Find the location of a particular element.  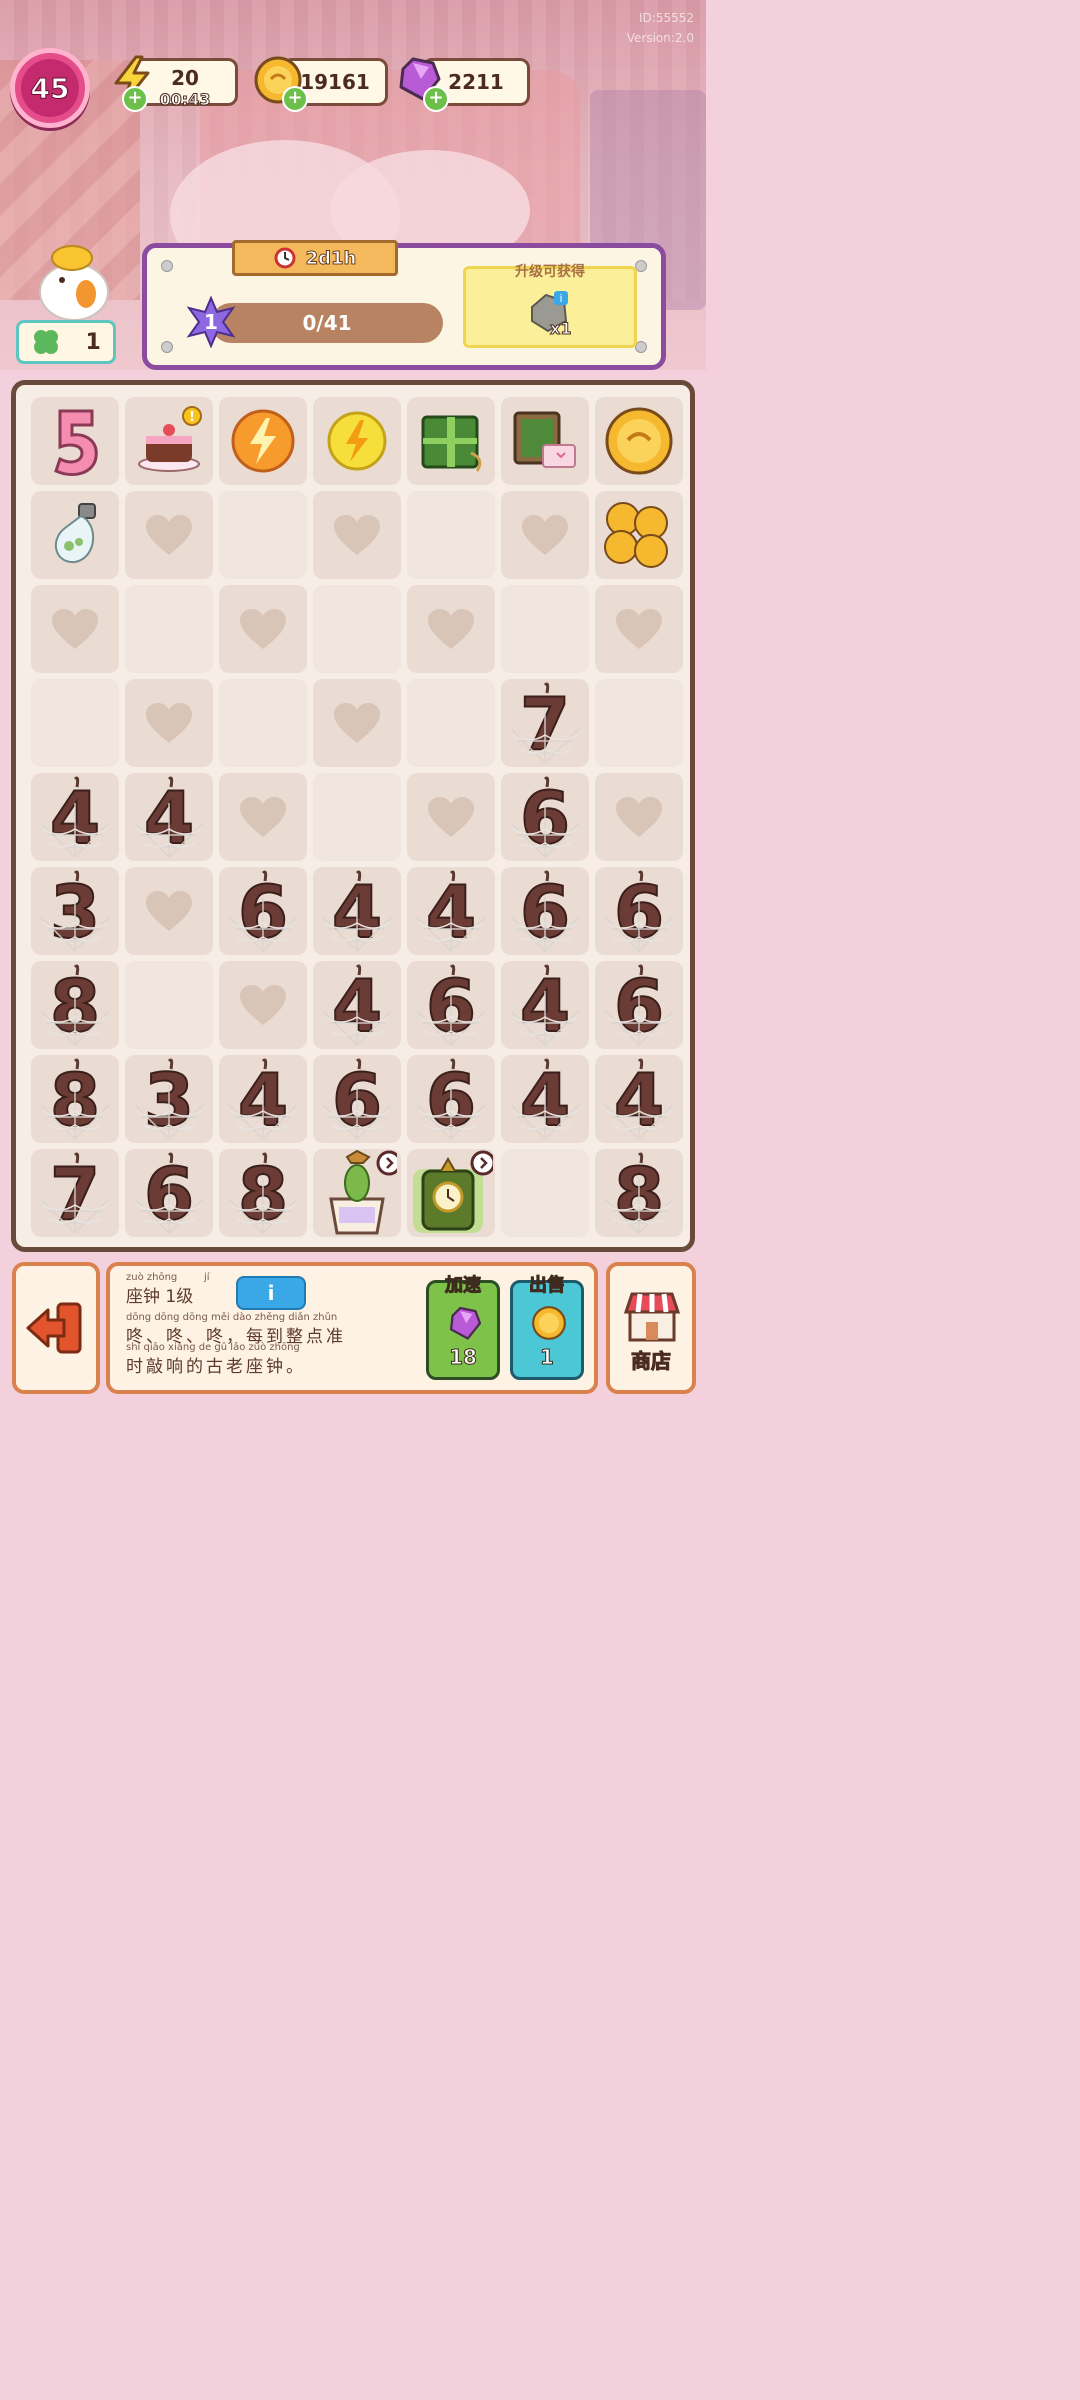

energy-timer: 00:43 is located at coordinates (185, 100).